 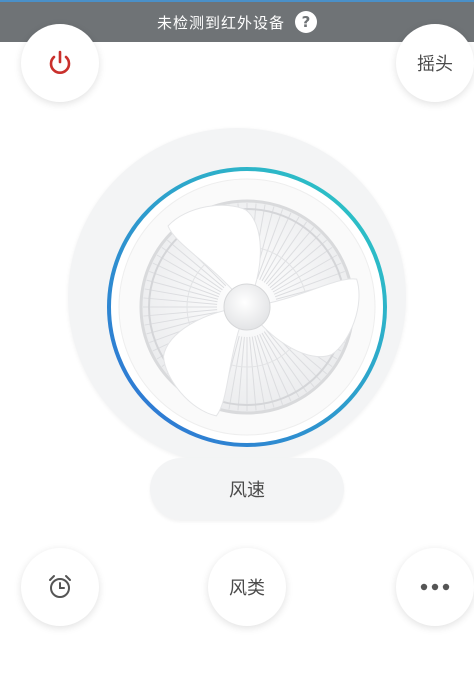 I want to click on question-icon: ?, so click(x=306, y=21).